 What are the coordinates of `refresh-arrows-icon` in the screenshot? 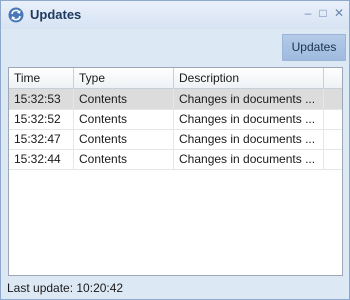 It's located at (16, 15).